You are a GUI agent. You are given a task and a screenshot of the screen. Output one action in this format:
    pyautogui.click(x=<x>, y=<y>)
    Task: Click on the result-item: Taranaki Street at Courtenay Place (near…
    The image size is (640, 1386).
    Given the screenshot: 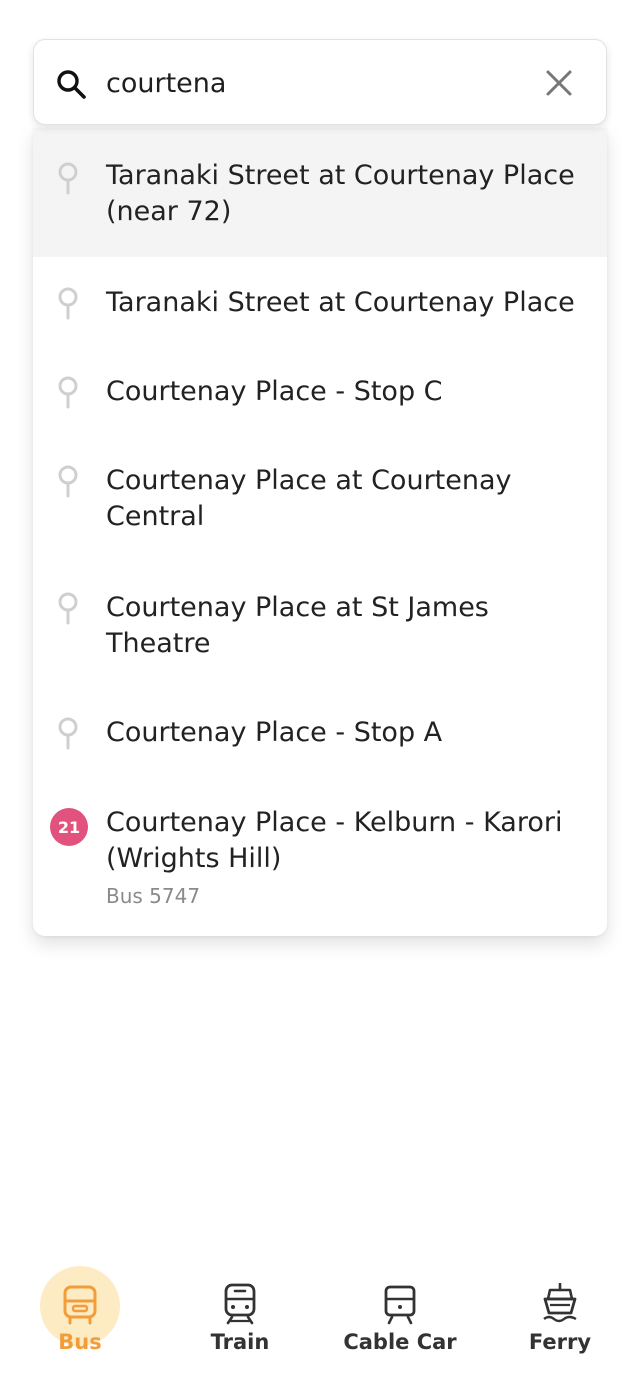 What is the action you would take?
    pyautogui.click(x=320, y=192)
    